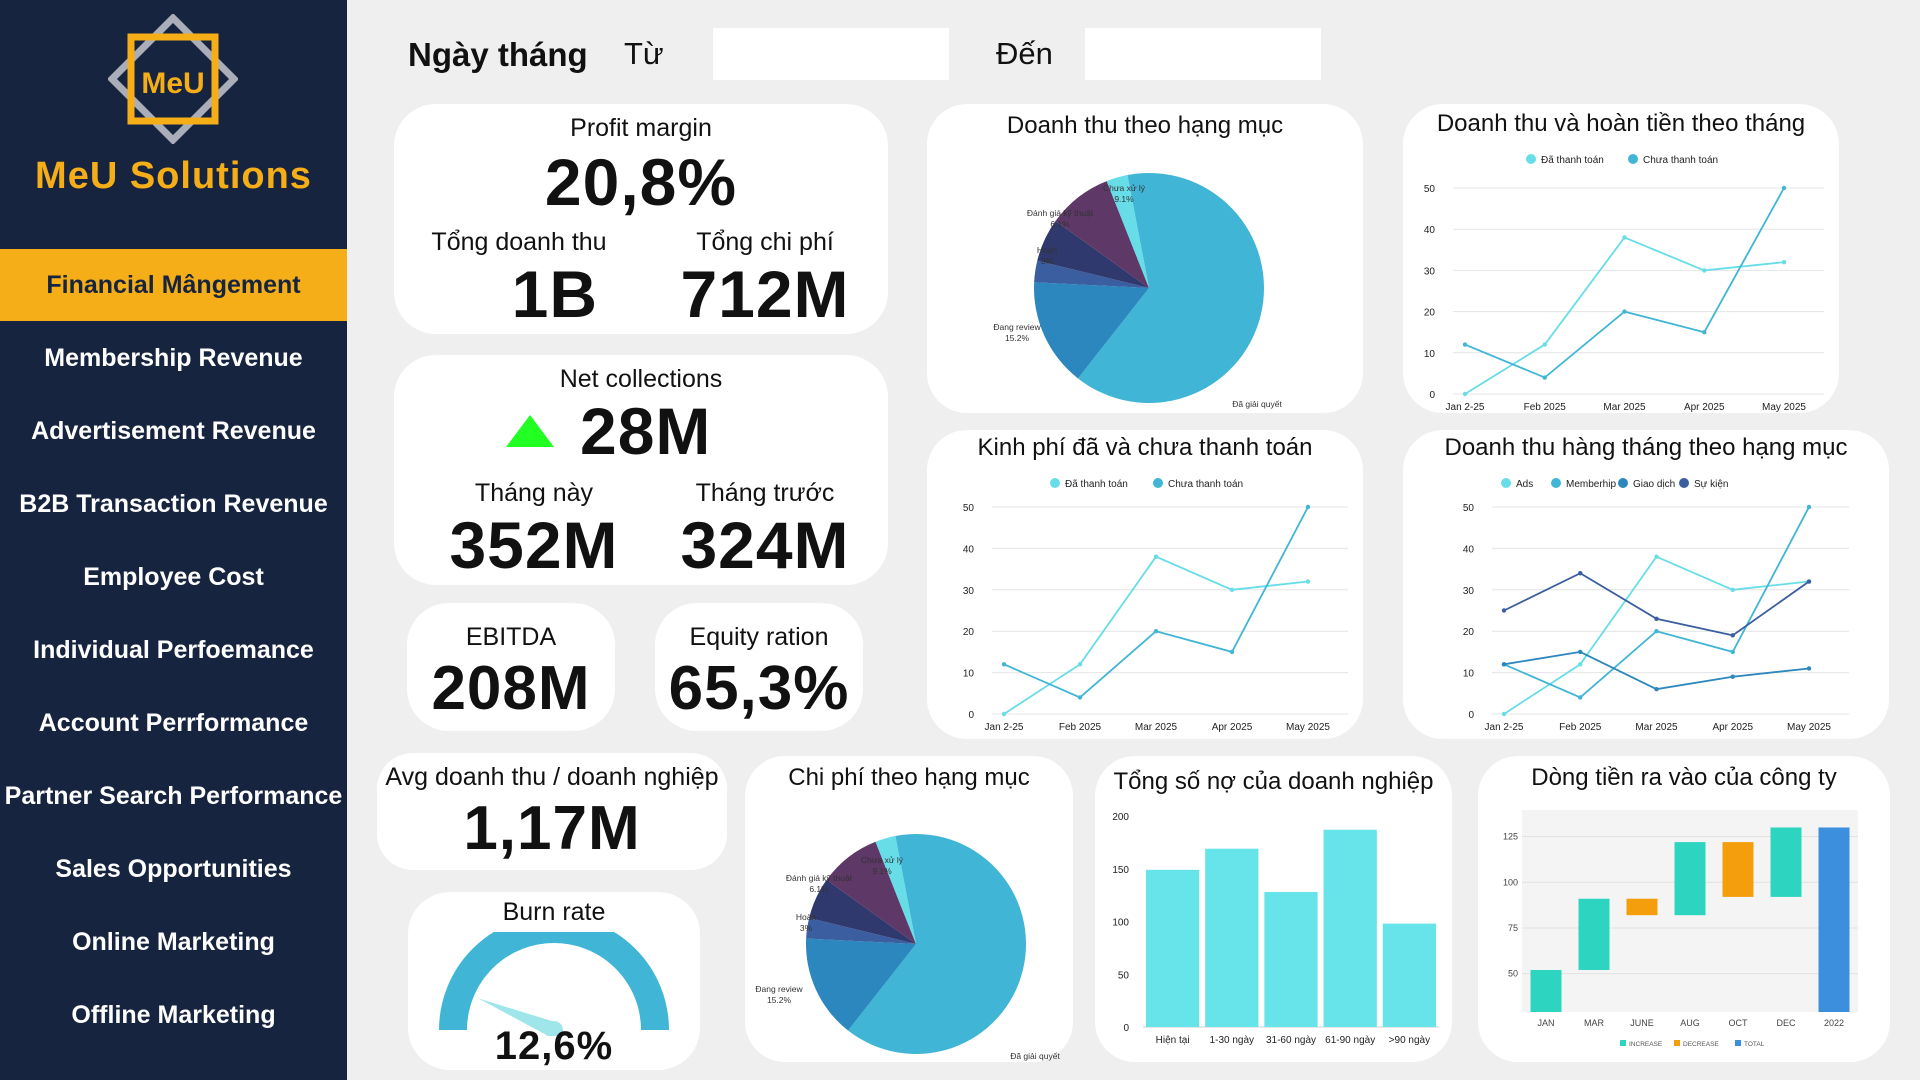 The image size is (1920, 1080). I want to click on last-month-label: Tháng trước, so click(765, 493).